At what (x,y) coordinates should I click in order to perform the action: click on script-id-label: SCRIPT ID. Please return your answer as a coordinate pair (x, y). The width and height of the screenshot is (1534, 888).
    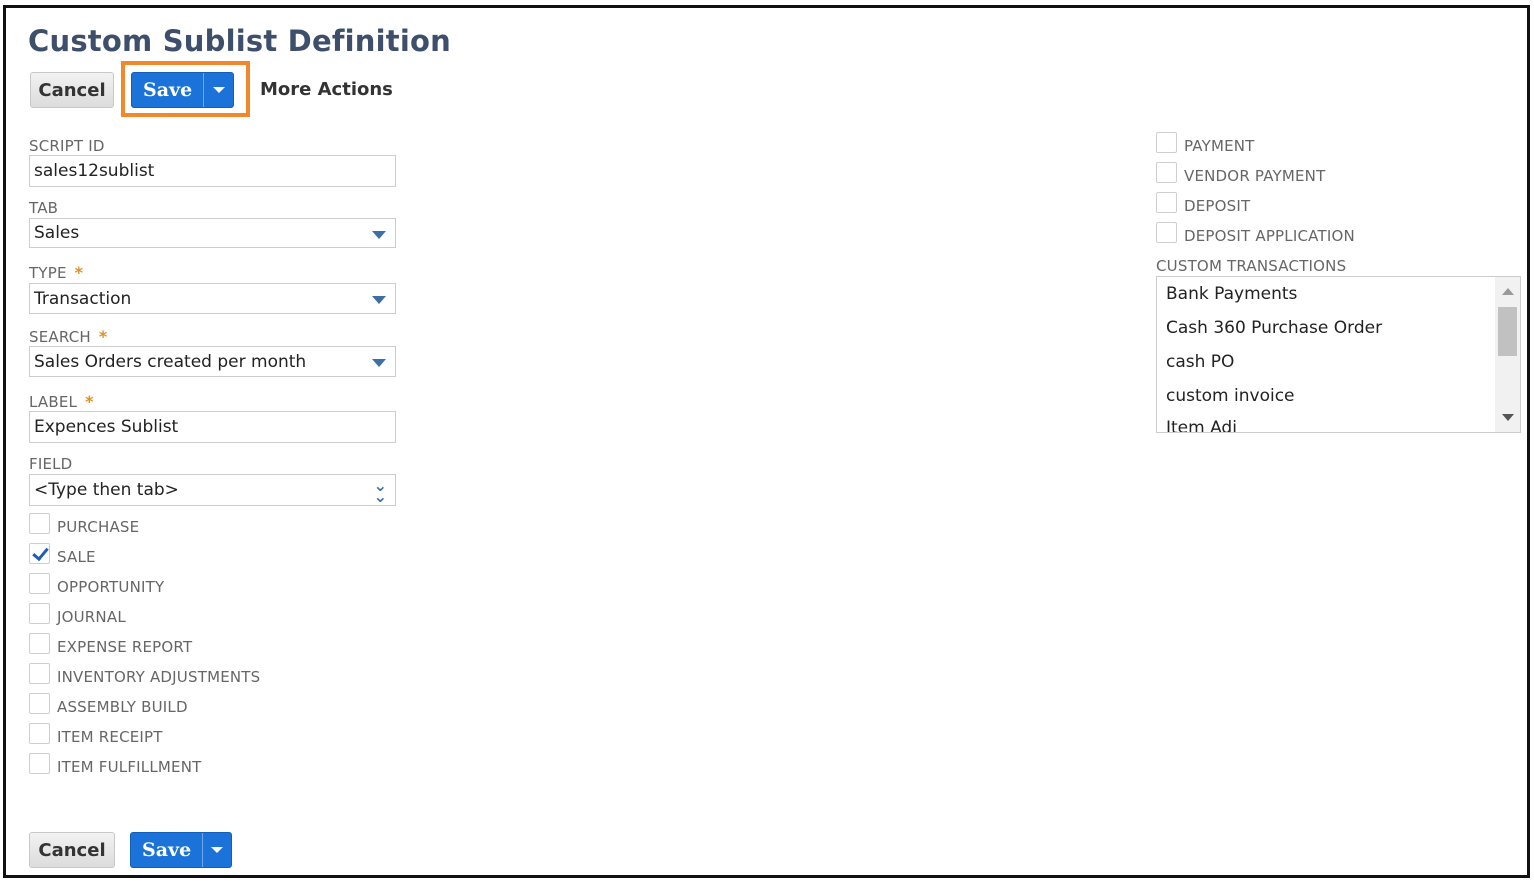
    Looking at the image, I should click on (67, 146).